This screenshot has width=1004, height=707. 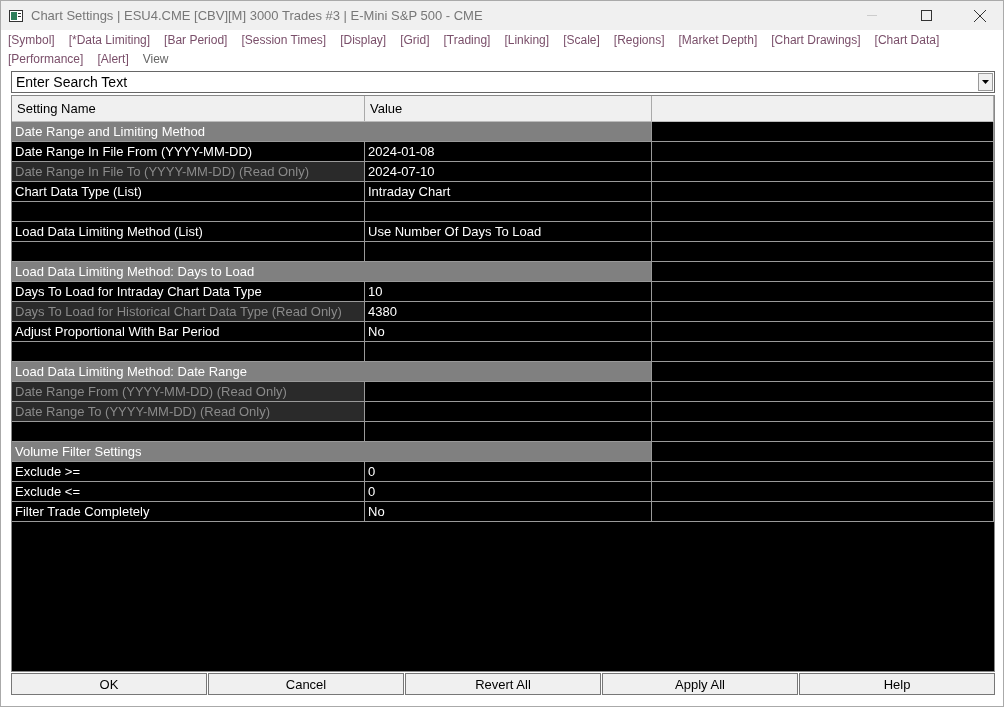 What do you see at coordinates (196, 40) in the screenshot?
I see `settings-tab: [Bar Period]` at bounding box center [196, 40].